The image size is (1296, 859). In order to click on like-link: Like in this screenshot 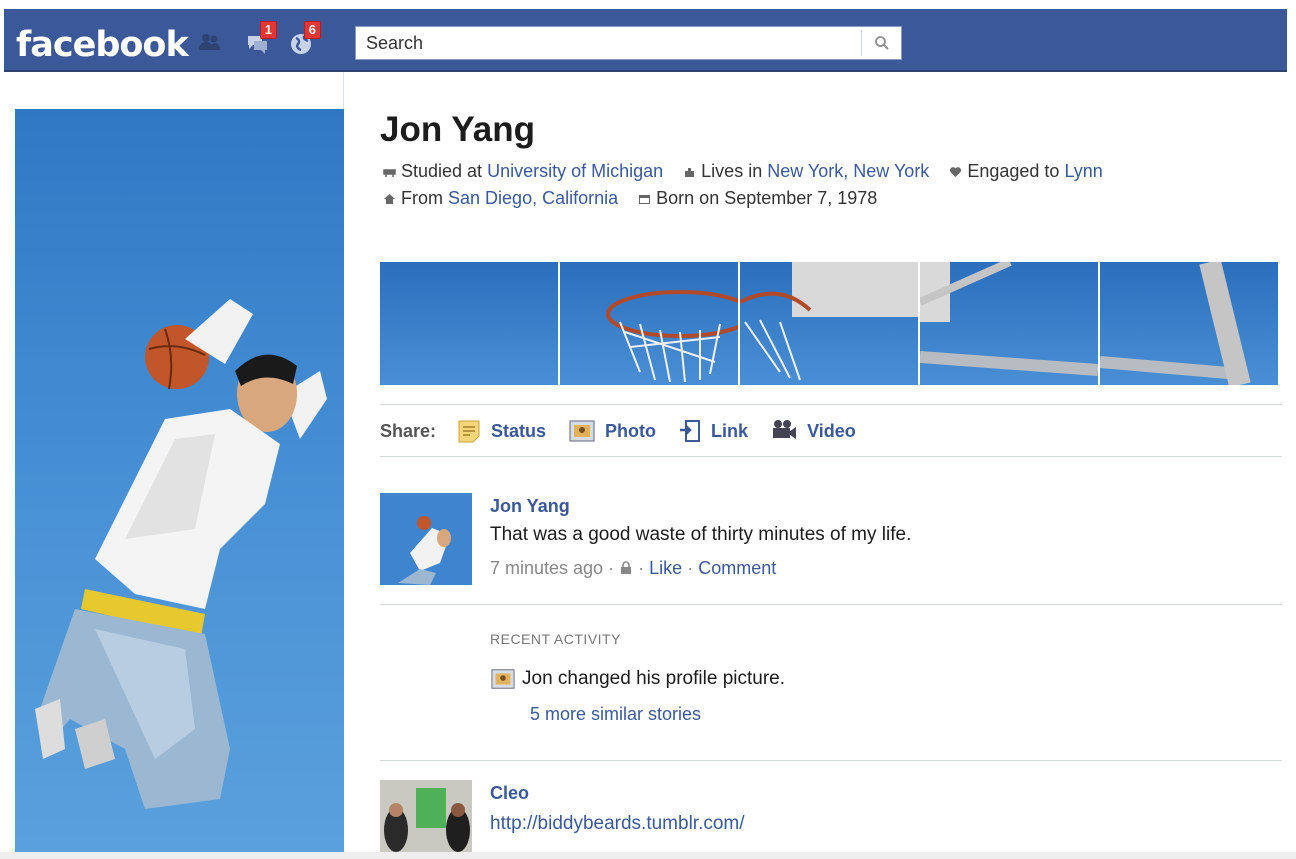, I will do `click(665, 568)`.